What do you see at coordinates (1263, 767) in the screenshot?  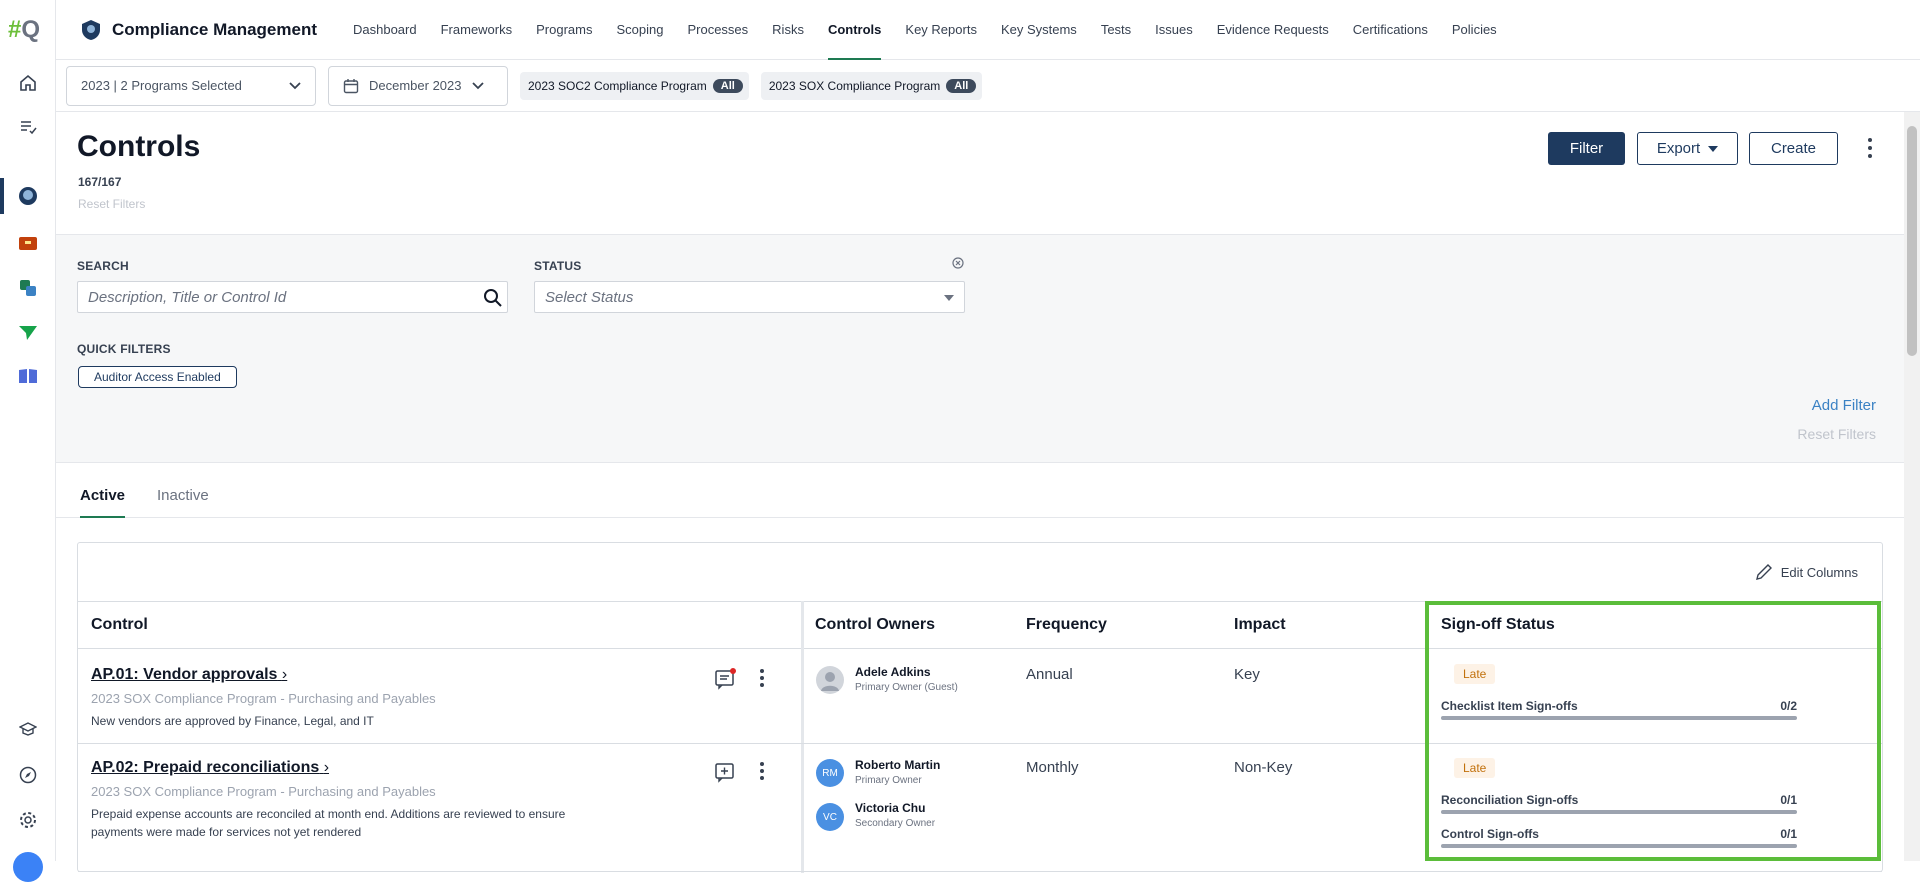 I see `impact-value: Non-Key` at bounding box center [1263, 767].